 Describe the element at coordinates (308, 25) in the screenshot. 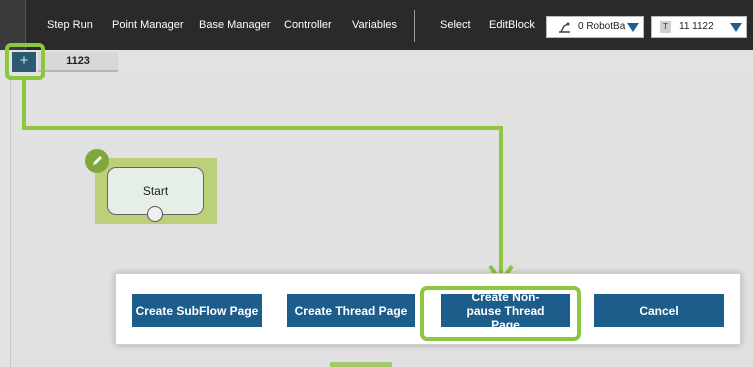

I see `controller-button: Controller` at that location.